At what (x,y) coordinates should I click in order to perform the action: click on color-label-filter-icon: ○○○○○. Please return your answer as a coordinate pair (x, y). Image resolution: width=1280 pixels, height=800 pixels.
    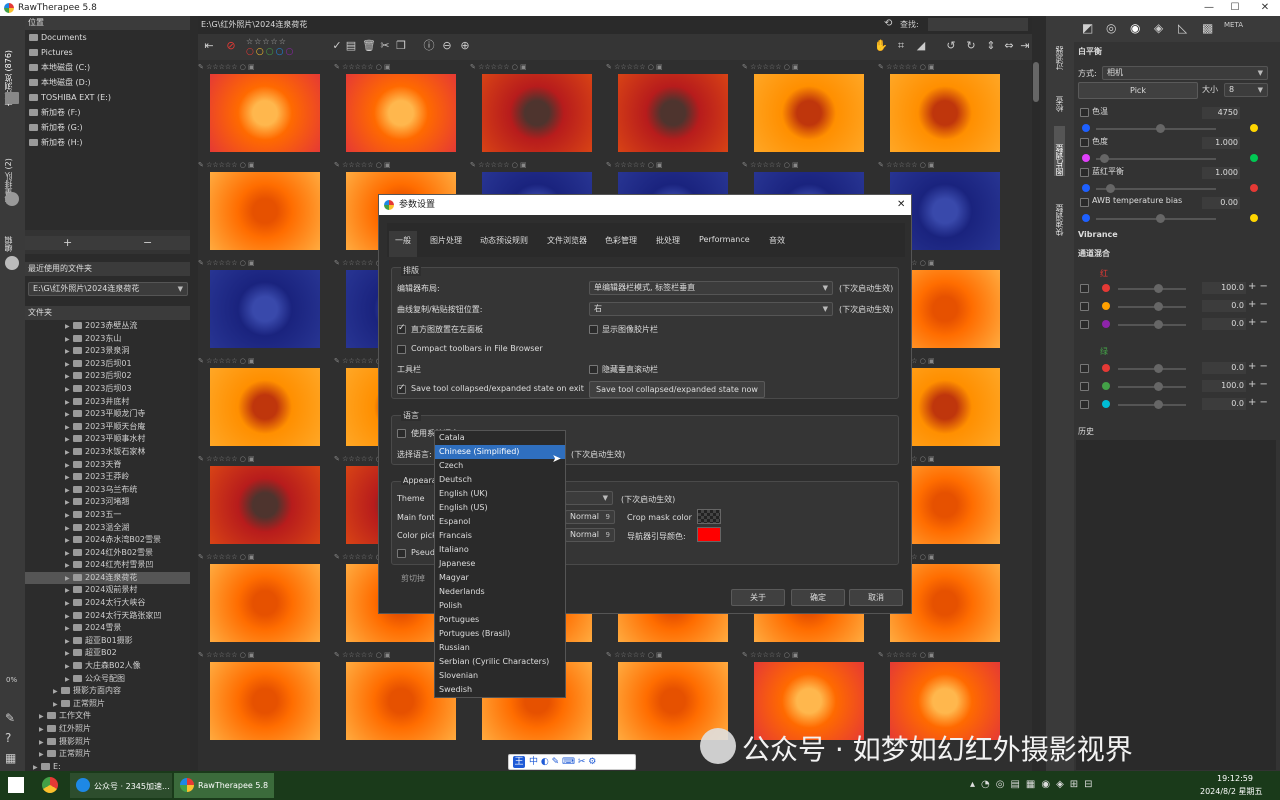
    Looking at the image, I should click on (270, 52).